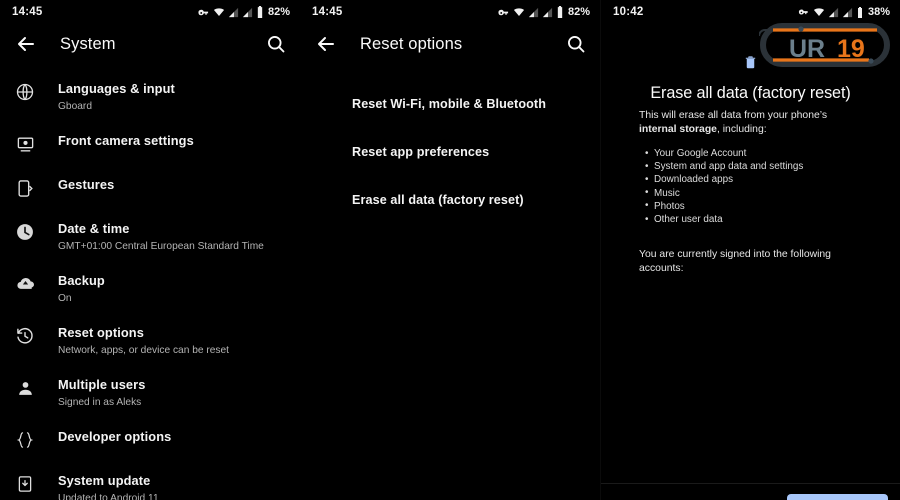 Image resolution: width=900 pixels, height=500 pixels. Describe the element at coordinates (86, 184) in the screenshot. I see `item-label: Gestures` at that location.